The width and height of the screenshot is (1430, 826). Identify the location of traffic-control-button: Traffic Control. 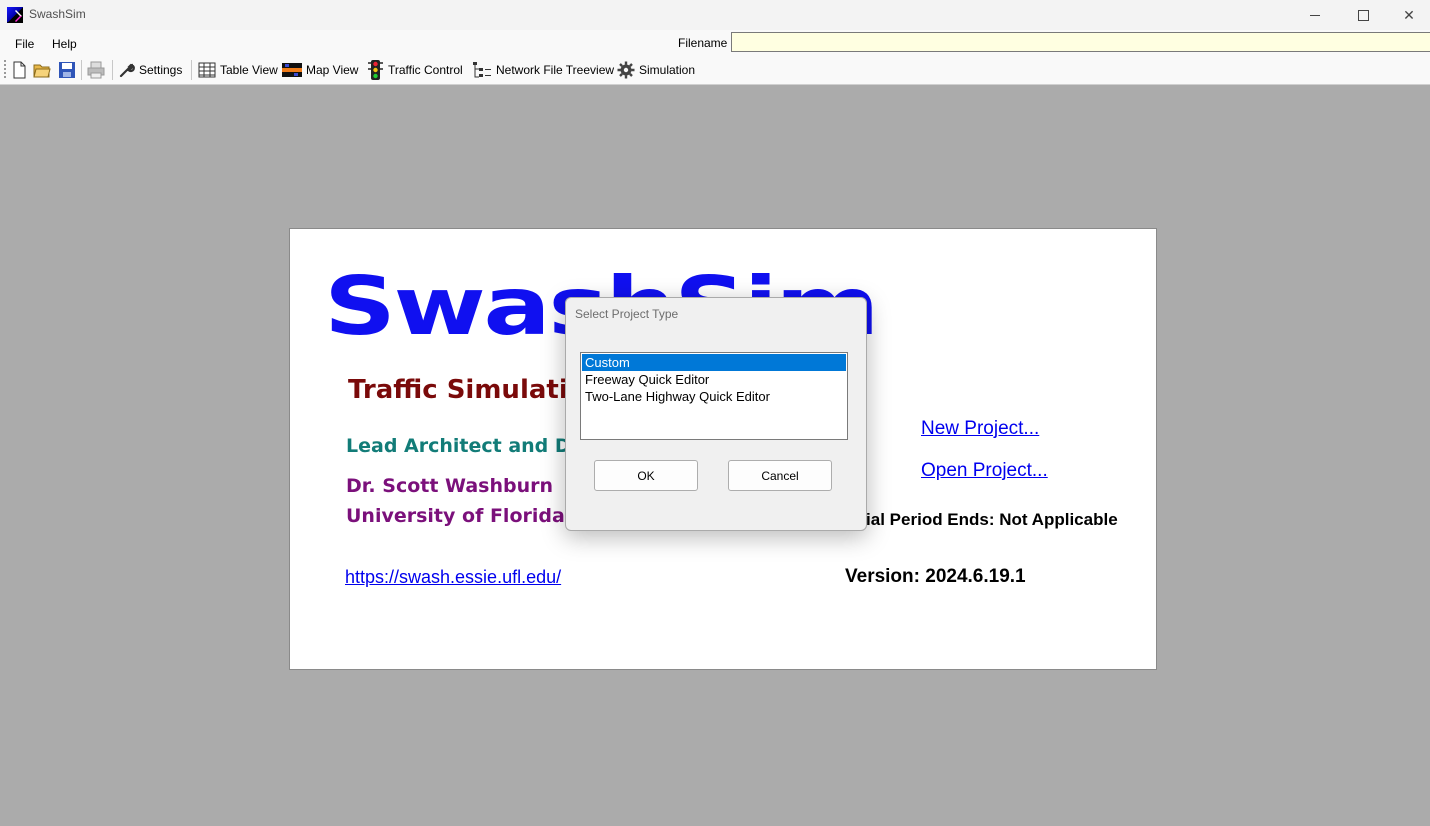
(415, 70).